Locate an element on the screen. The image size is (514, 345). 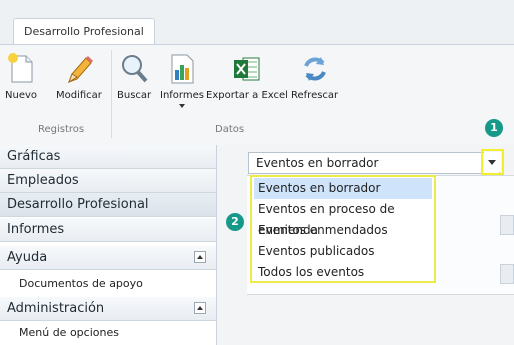
dropdown-option: Eventos en proceso de enmienda is located at coordinates (343, 218).